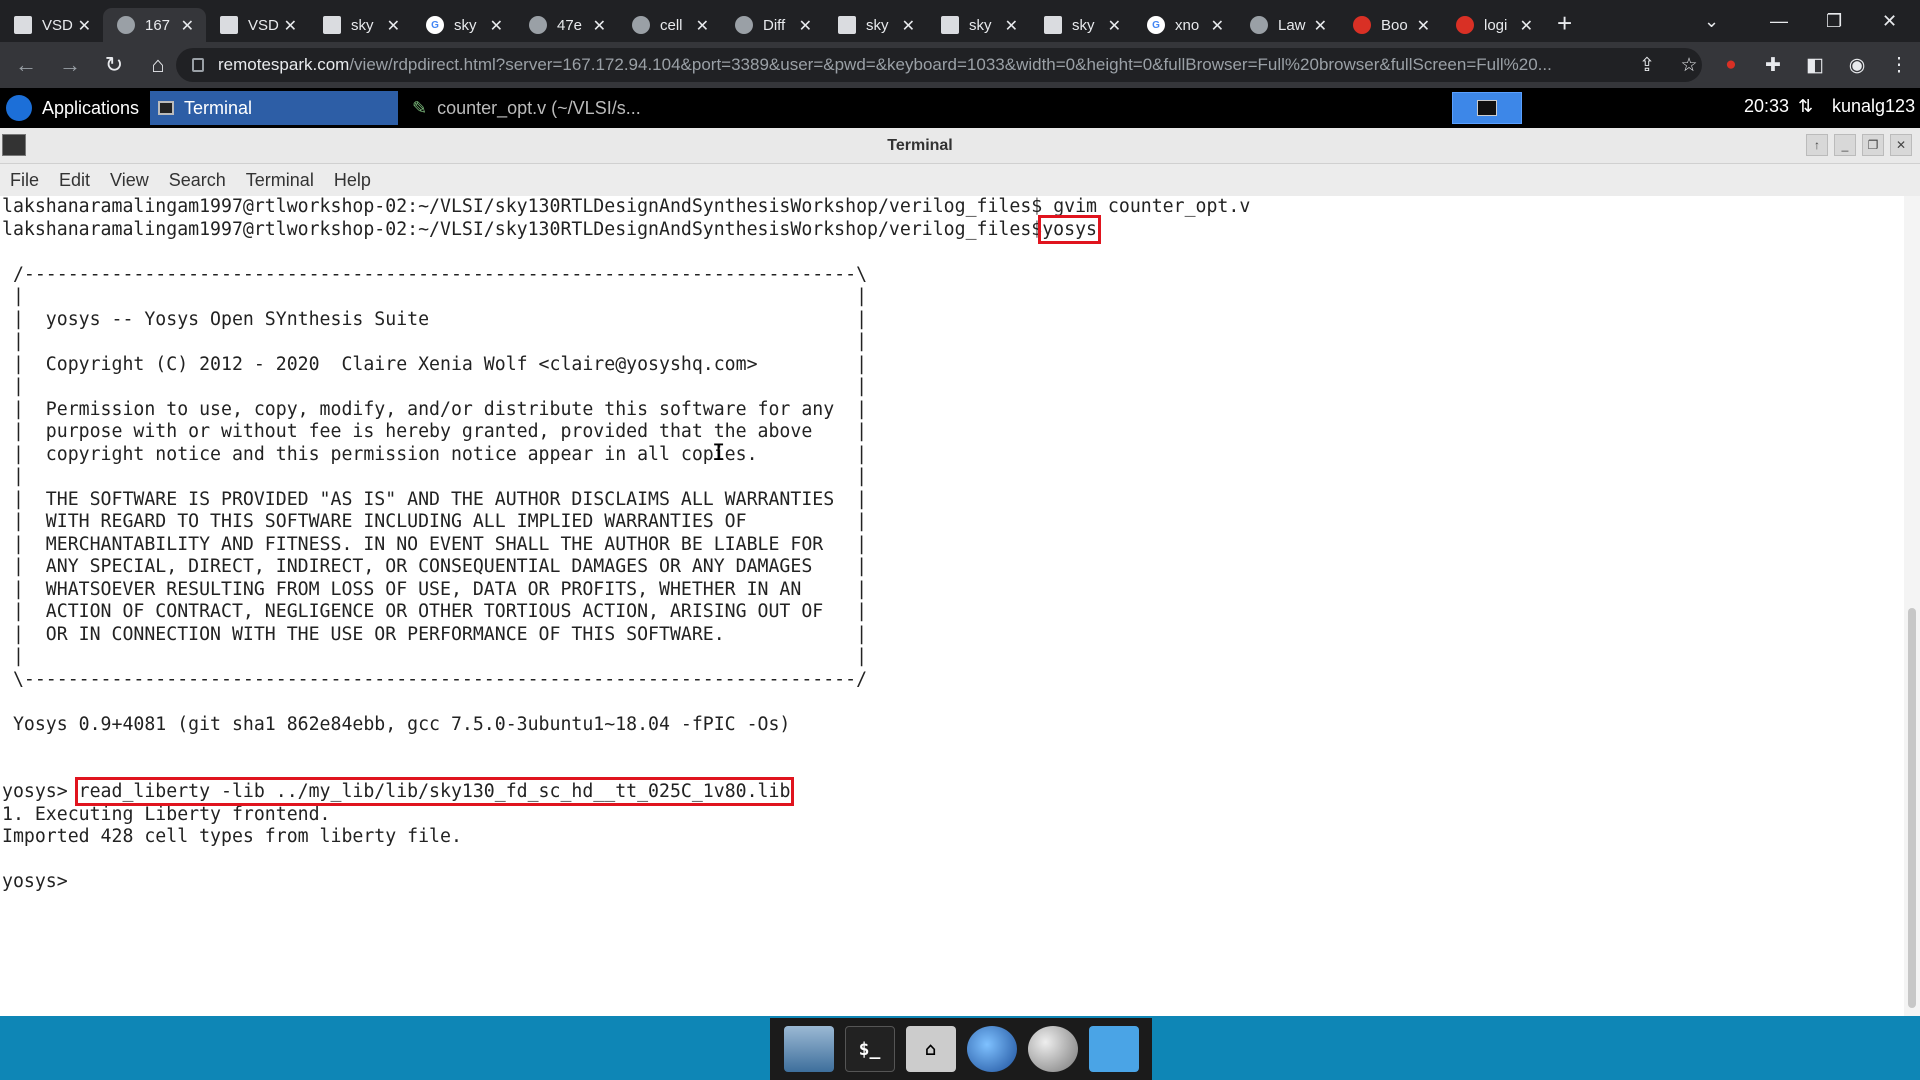  What do you see at coordinates (26, 65) in the screenshot?
I see `back-icon: ←` at bounding box center [26, 65].